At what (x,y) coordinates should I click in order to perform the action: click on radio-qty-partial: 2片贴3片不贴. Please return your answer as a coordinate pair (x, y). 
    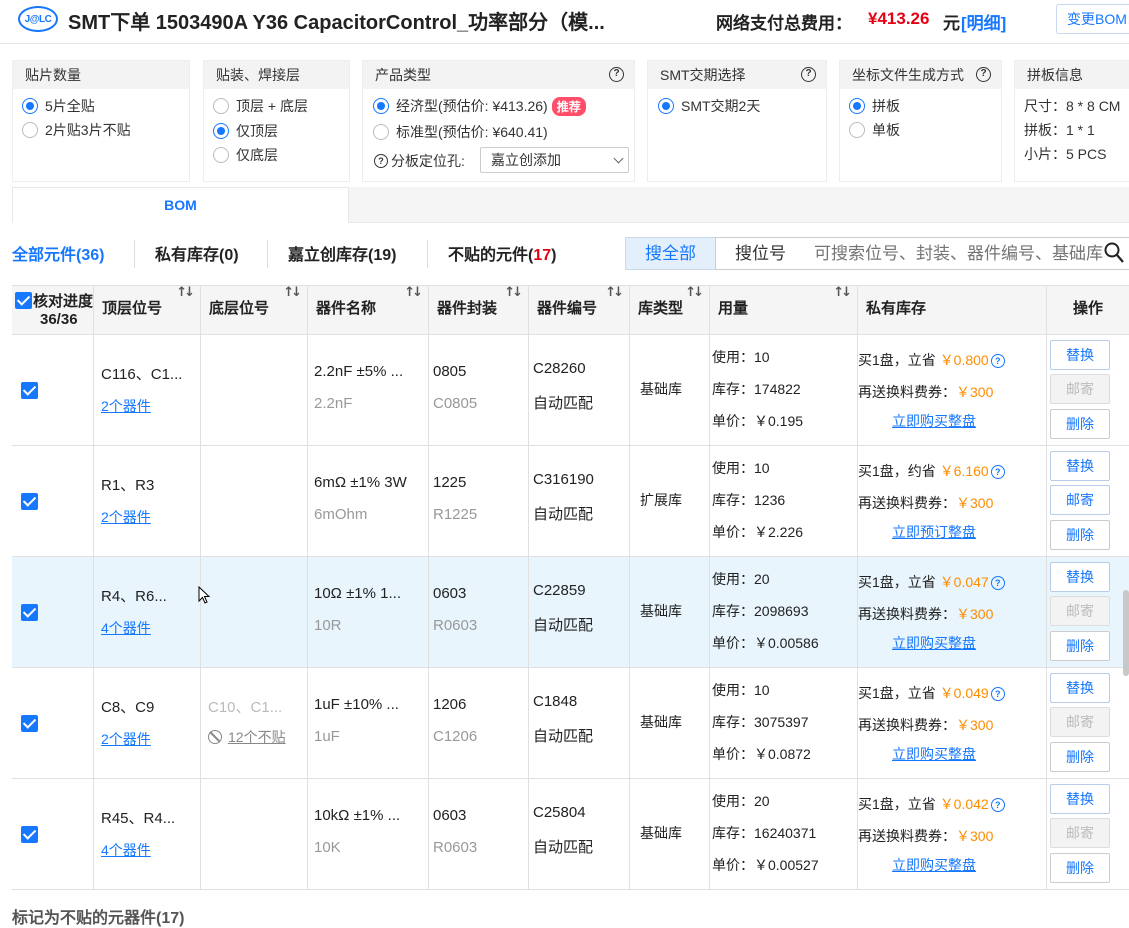
    Looking at the image, I should click on (76, 130).